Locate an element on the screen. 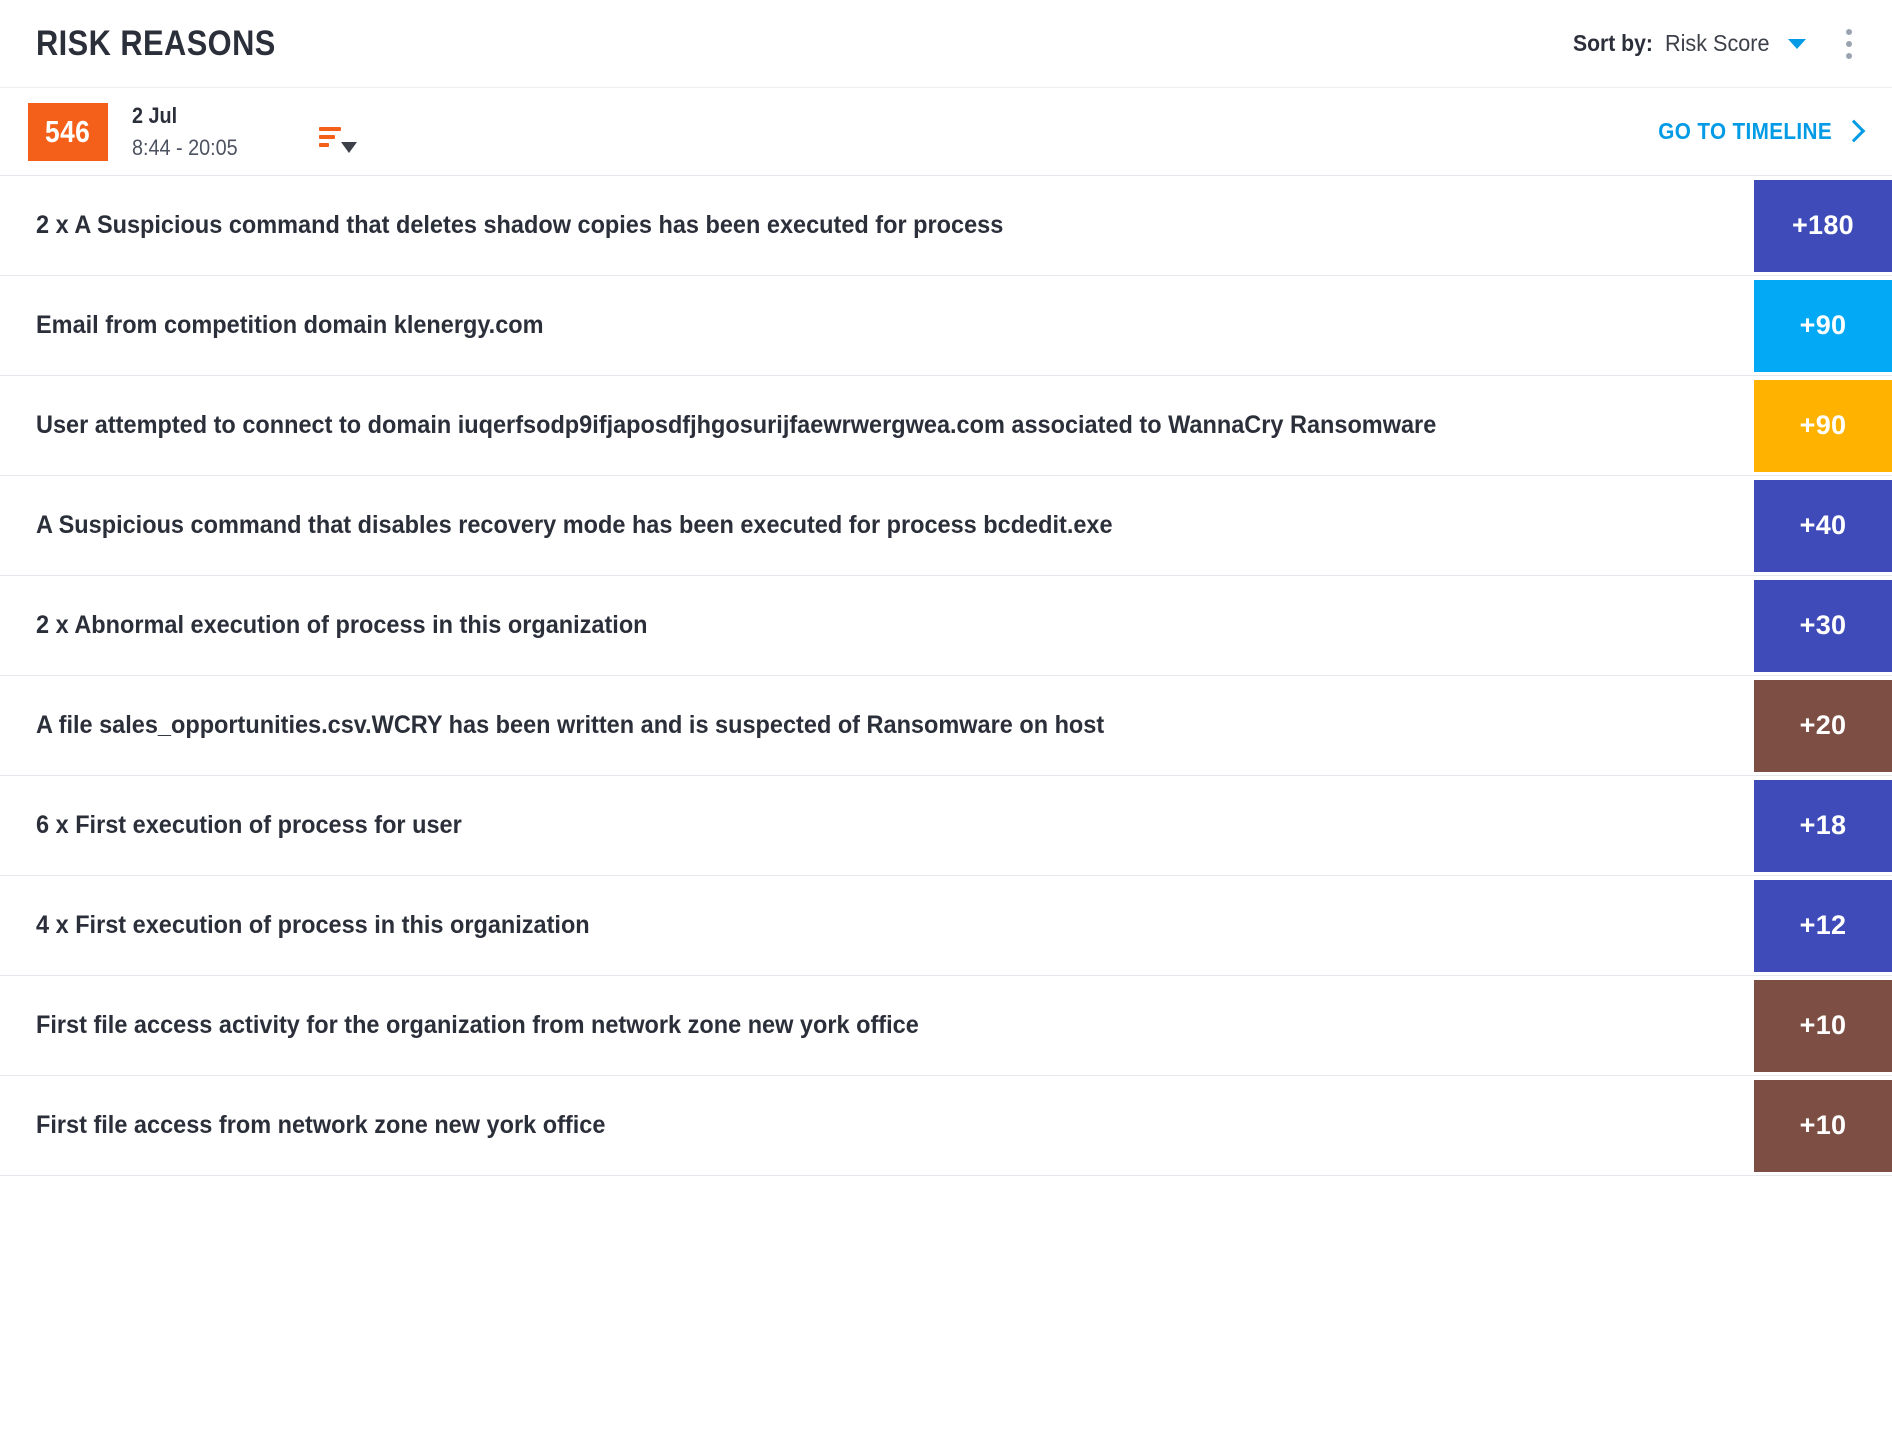  score-badge-cell: +12 is located at coordinates (1823, 925).